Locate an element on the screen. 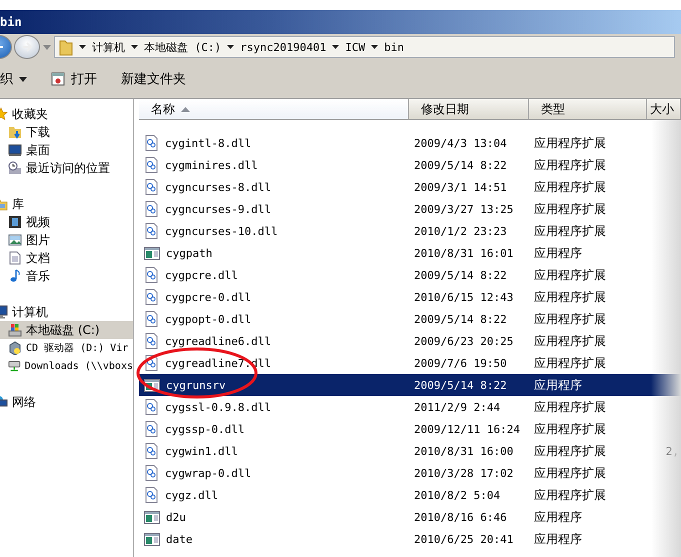 The width and height of the screenshot is (681, 557). toolbar-button: 新建文件夹 is located at coordinates (153, 79).